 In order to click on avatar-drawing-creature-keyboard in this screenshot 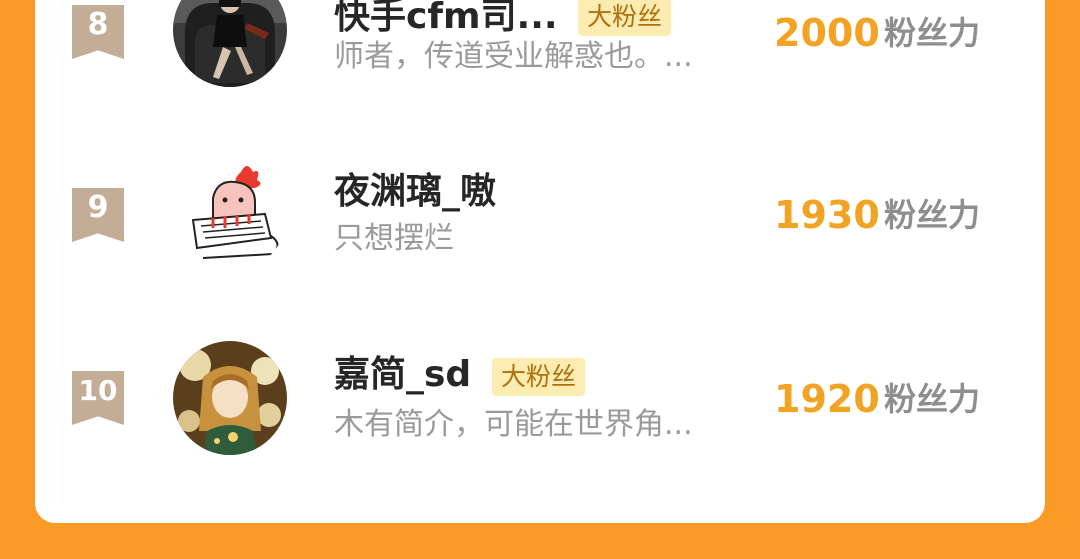, I will do `click(230, 215)`.